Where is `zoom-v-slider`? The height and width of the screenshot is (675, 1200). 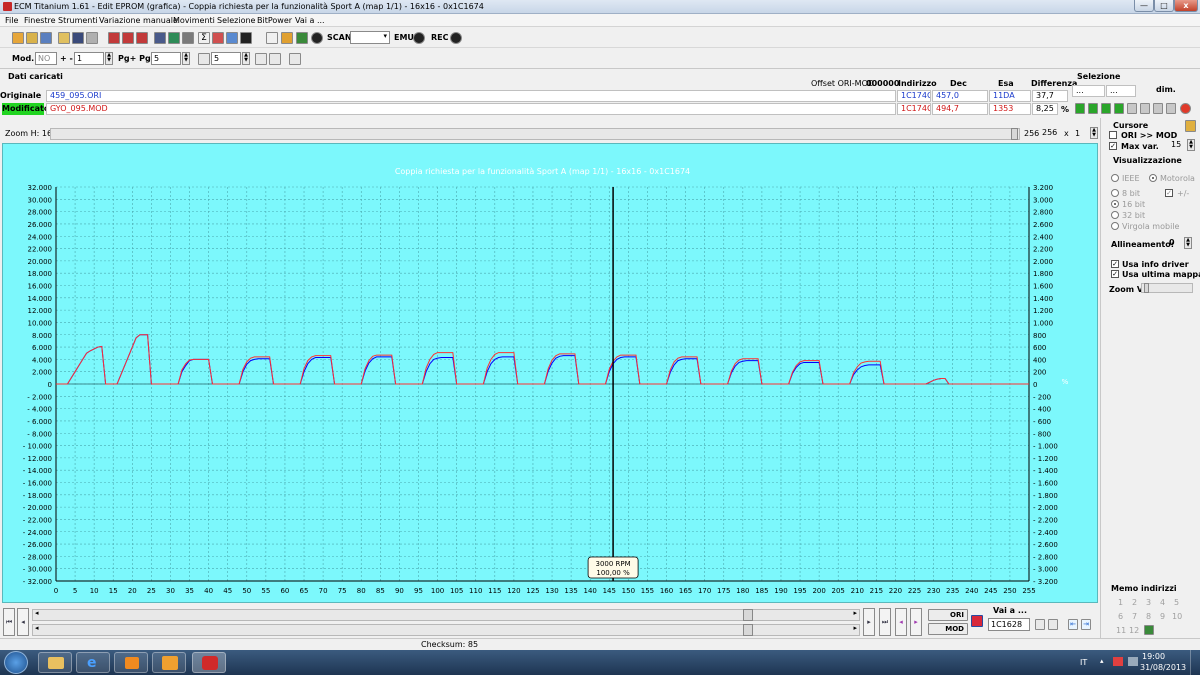
zoom-v-slider is located at coordinates (1167, 288).